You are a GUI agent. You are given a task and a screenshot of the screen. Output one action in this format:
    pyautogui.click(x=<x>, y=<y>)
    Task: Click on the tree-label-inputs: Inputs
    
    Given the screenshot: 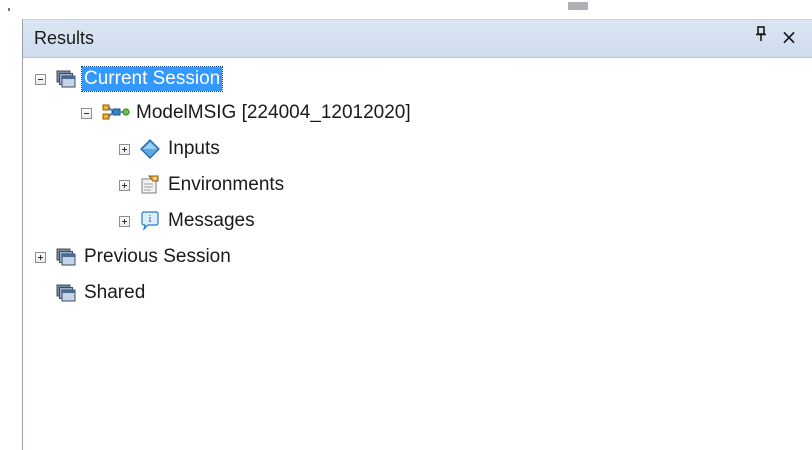 What is the action you would take?
    pyautogui.click(x=194, y=149)
    